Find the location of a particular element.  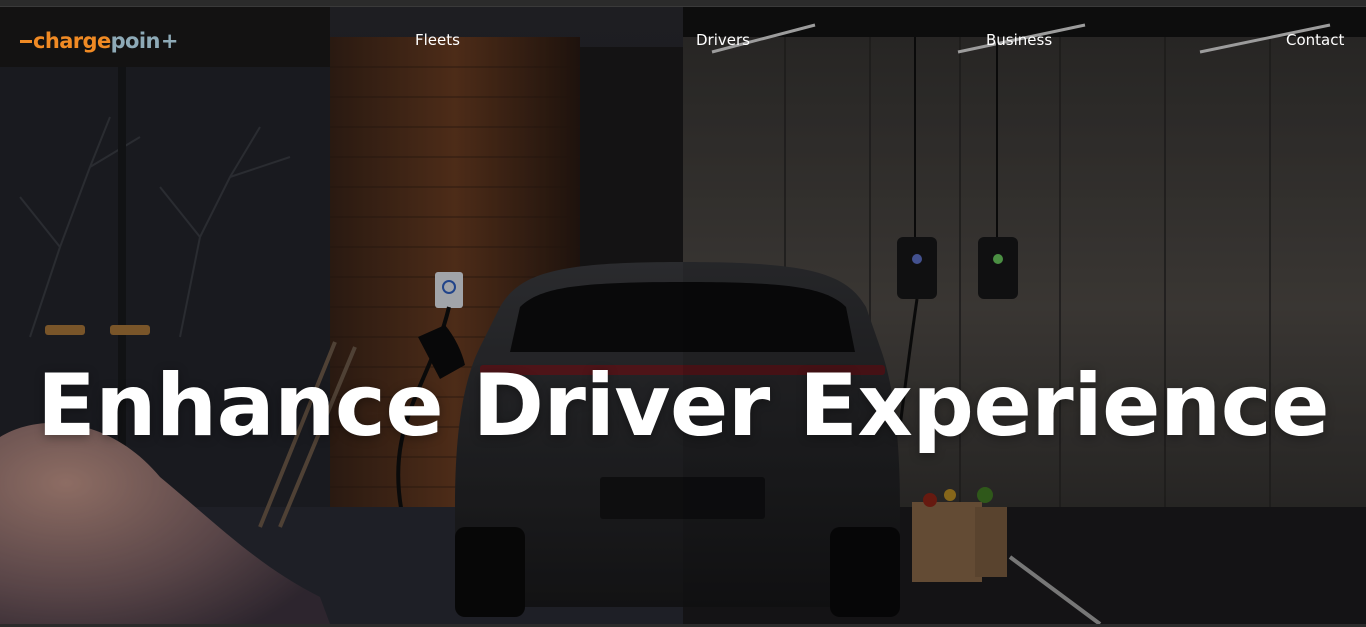

logo-wordmark: chargepoin is located at coordinates (96, 41).